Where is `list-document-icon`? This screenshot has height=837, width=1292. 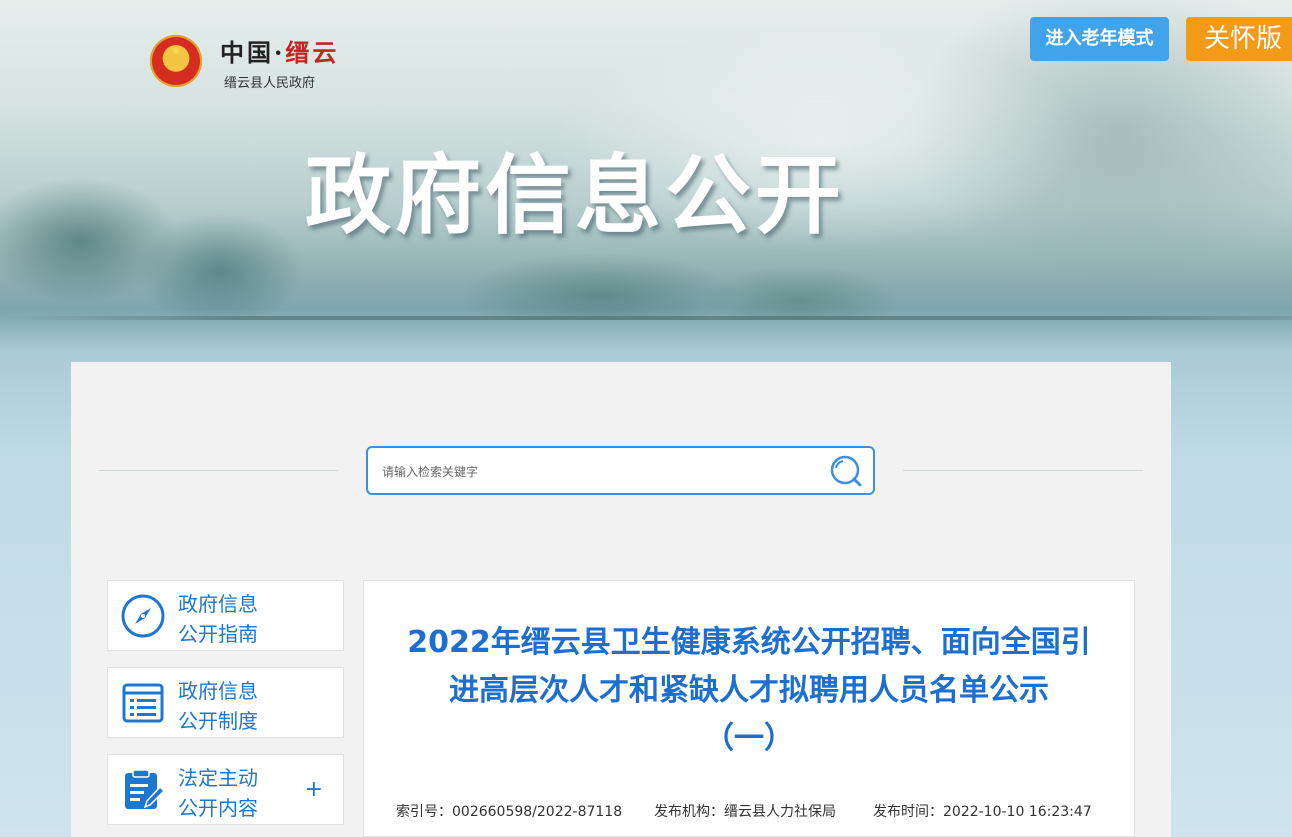 list-document-icon is located at coordinates (143, 703).